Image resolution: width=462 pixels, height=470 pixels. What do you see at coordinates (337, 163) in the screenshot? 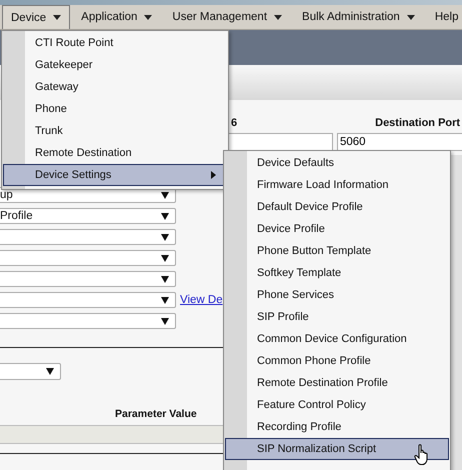
I see `menu-item: Device Defaults` at bounding box center [337, 163].